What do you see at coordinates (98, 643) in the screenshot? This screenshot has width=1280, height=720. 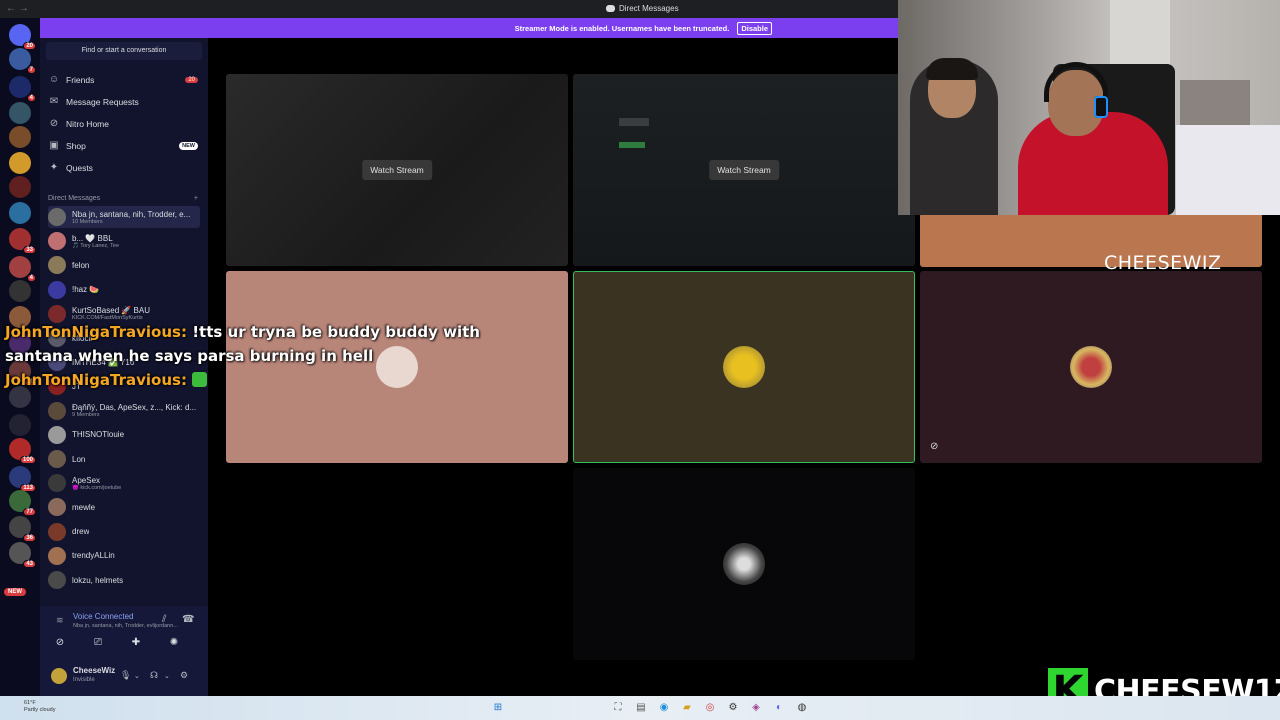 I see `screen-share-icon: ⎚` at bounding box center [98, 643].